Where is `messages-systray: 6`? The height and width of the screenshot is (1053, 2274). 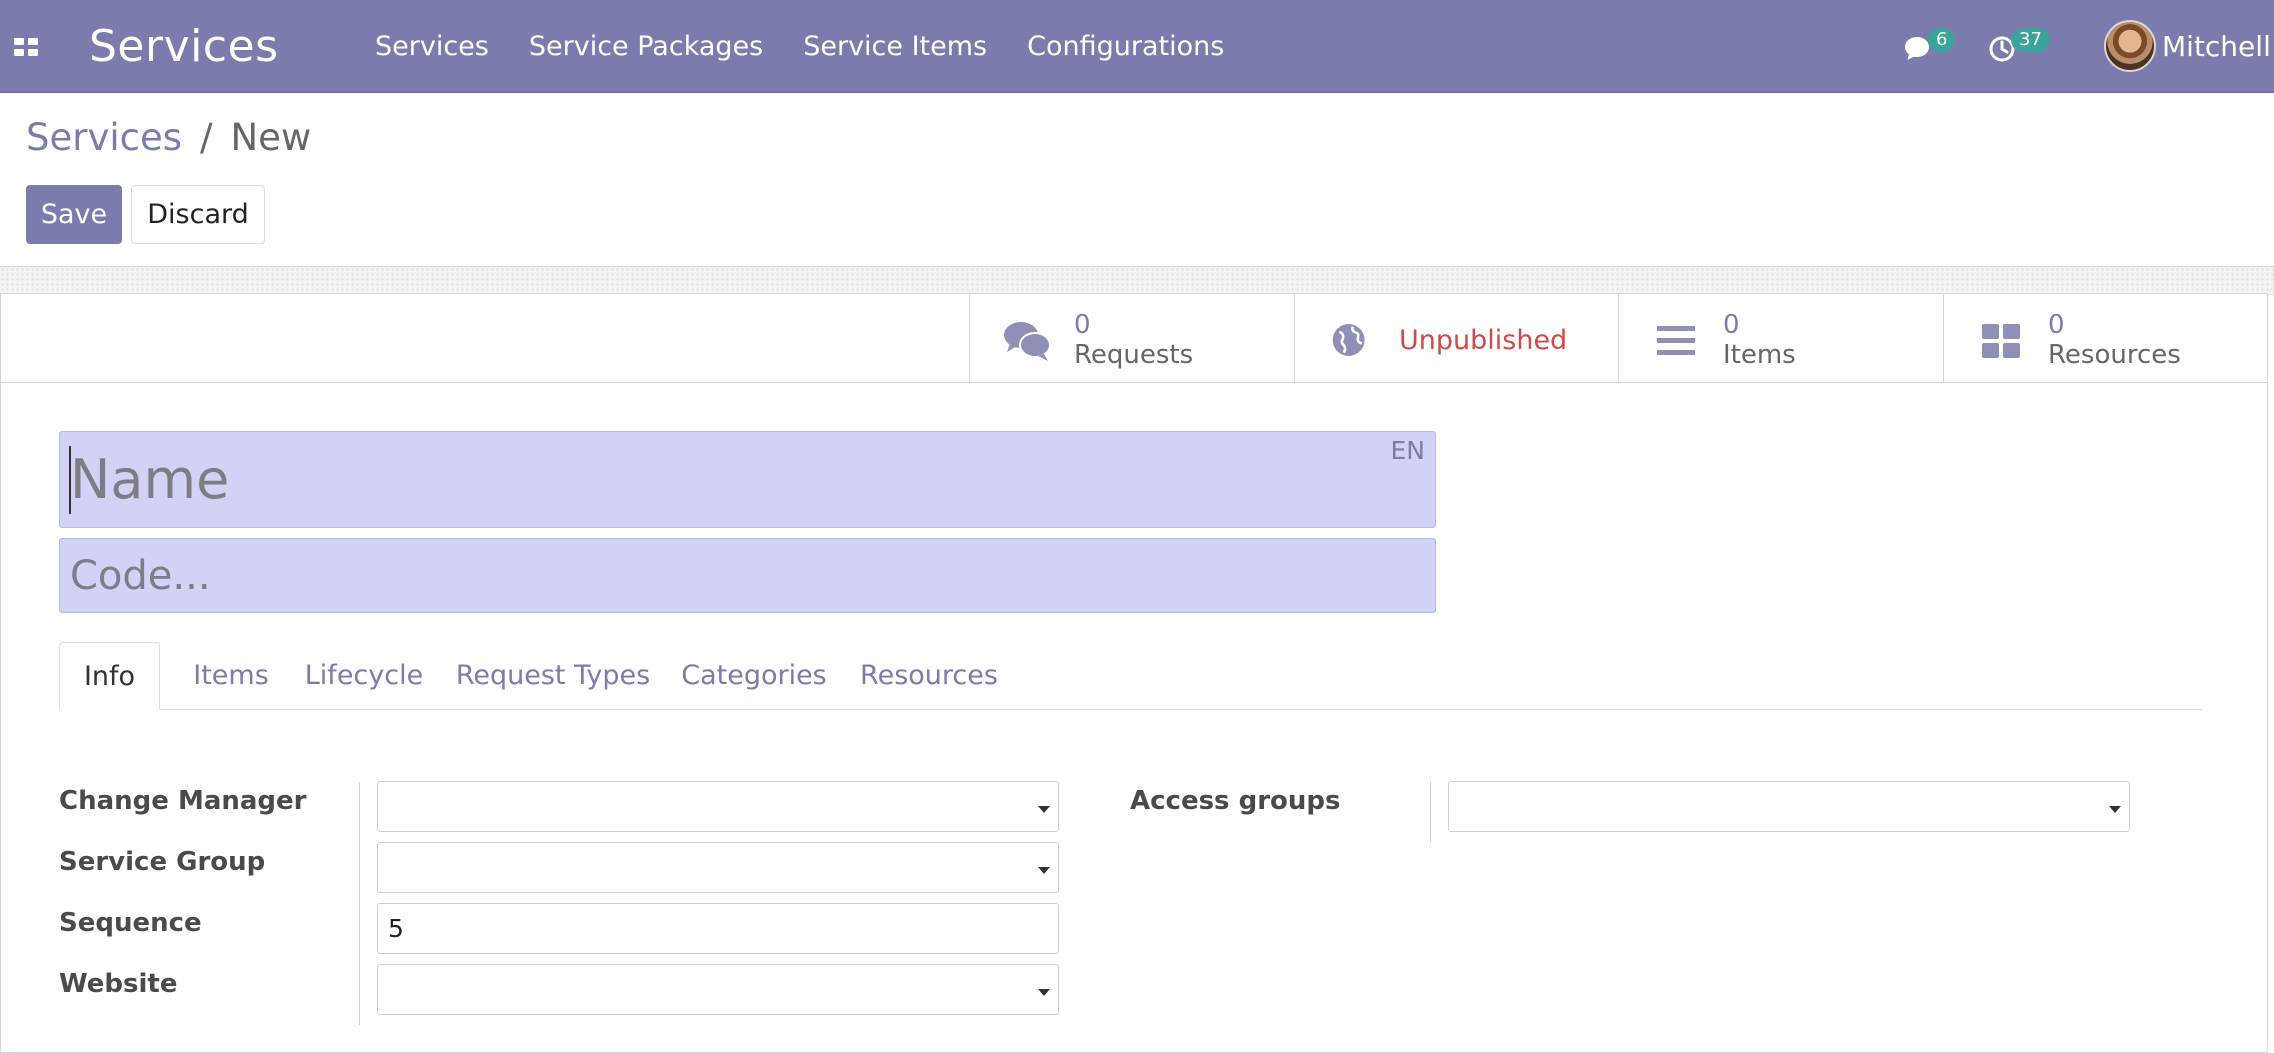
messages-systray: 6 is located at coordinates (1929, 46).